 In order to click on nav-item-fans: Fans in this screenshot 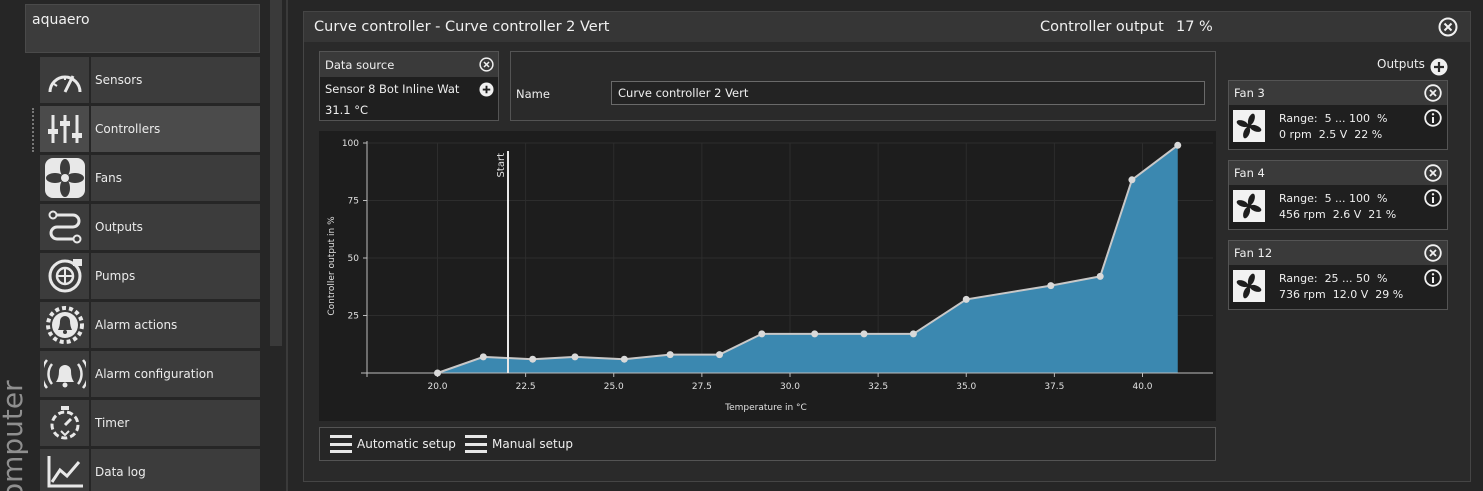, I will do `click(150, 178)`.